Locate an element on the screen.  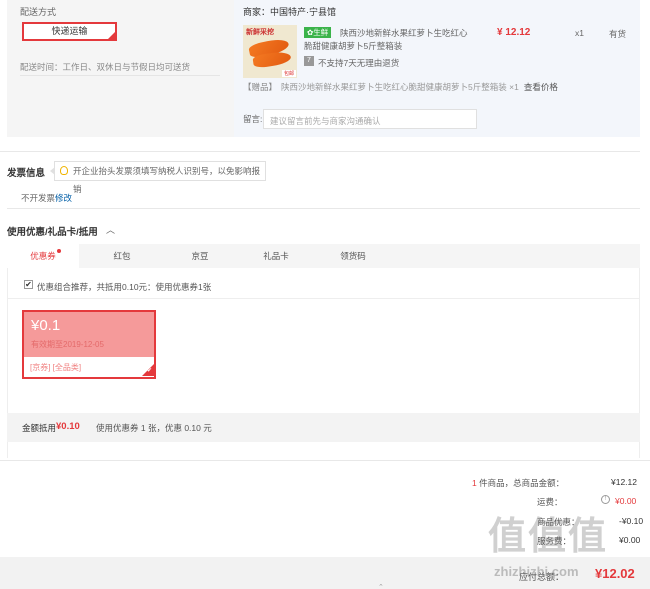
deduct-label: 金额抵用 is located at coordinates (39, 428).